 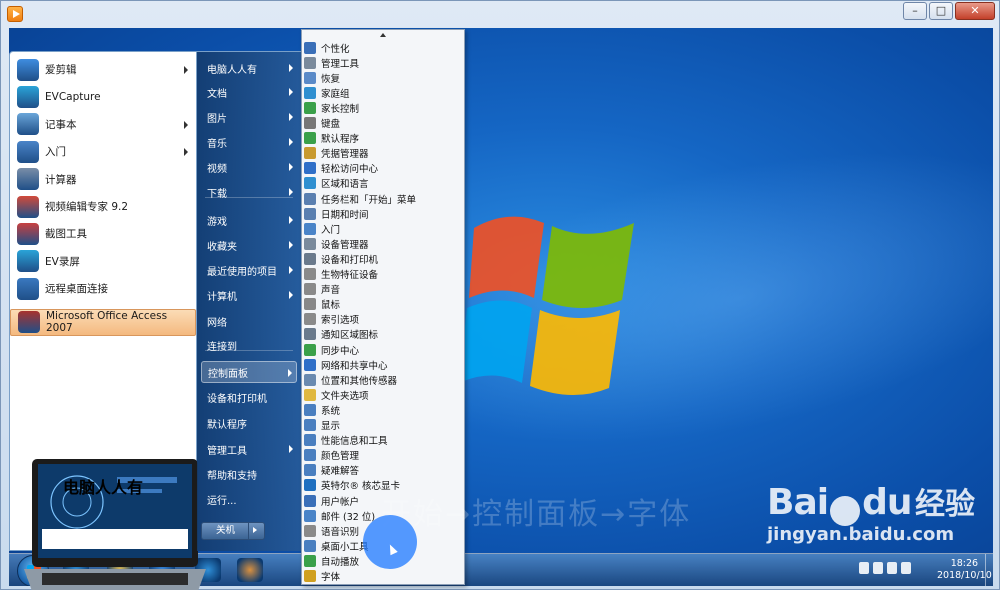 I want to click on program-label: EV录屏, so click(x=62, y=261).